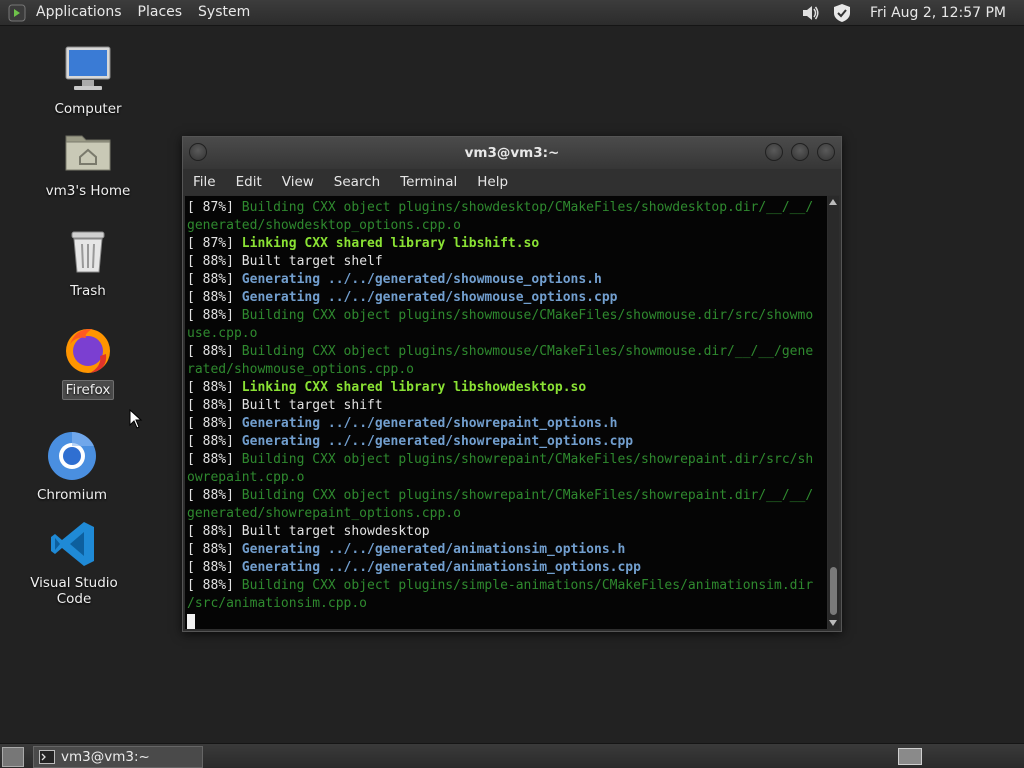  What do you see at coordinates (79, 12) in the screenshot?
I see `menu-applications: Applications` at bounding box center [79, 12].